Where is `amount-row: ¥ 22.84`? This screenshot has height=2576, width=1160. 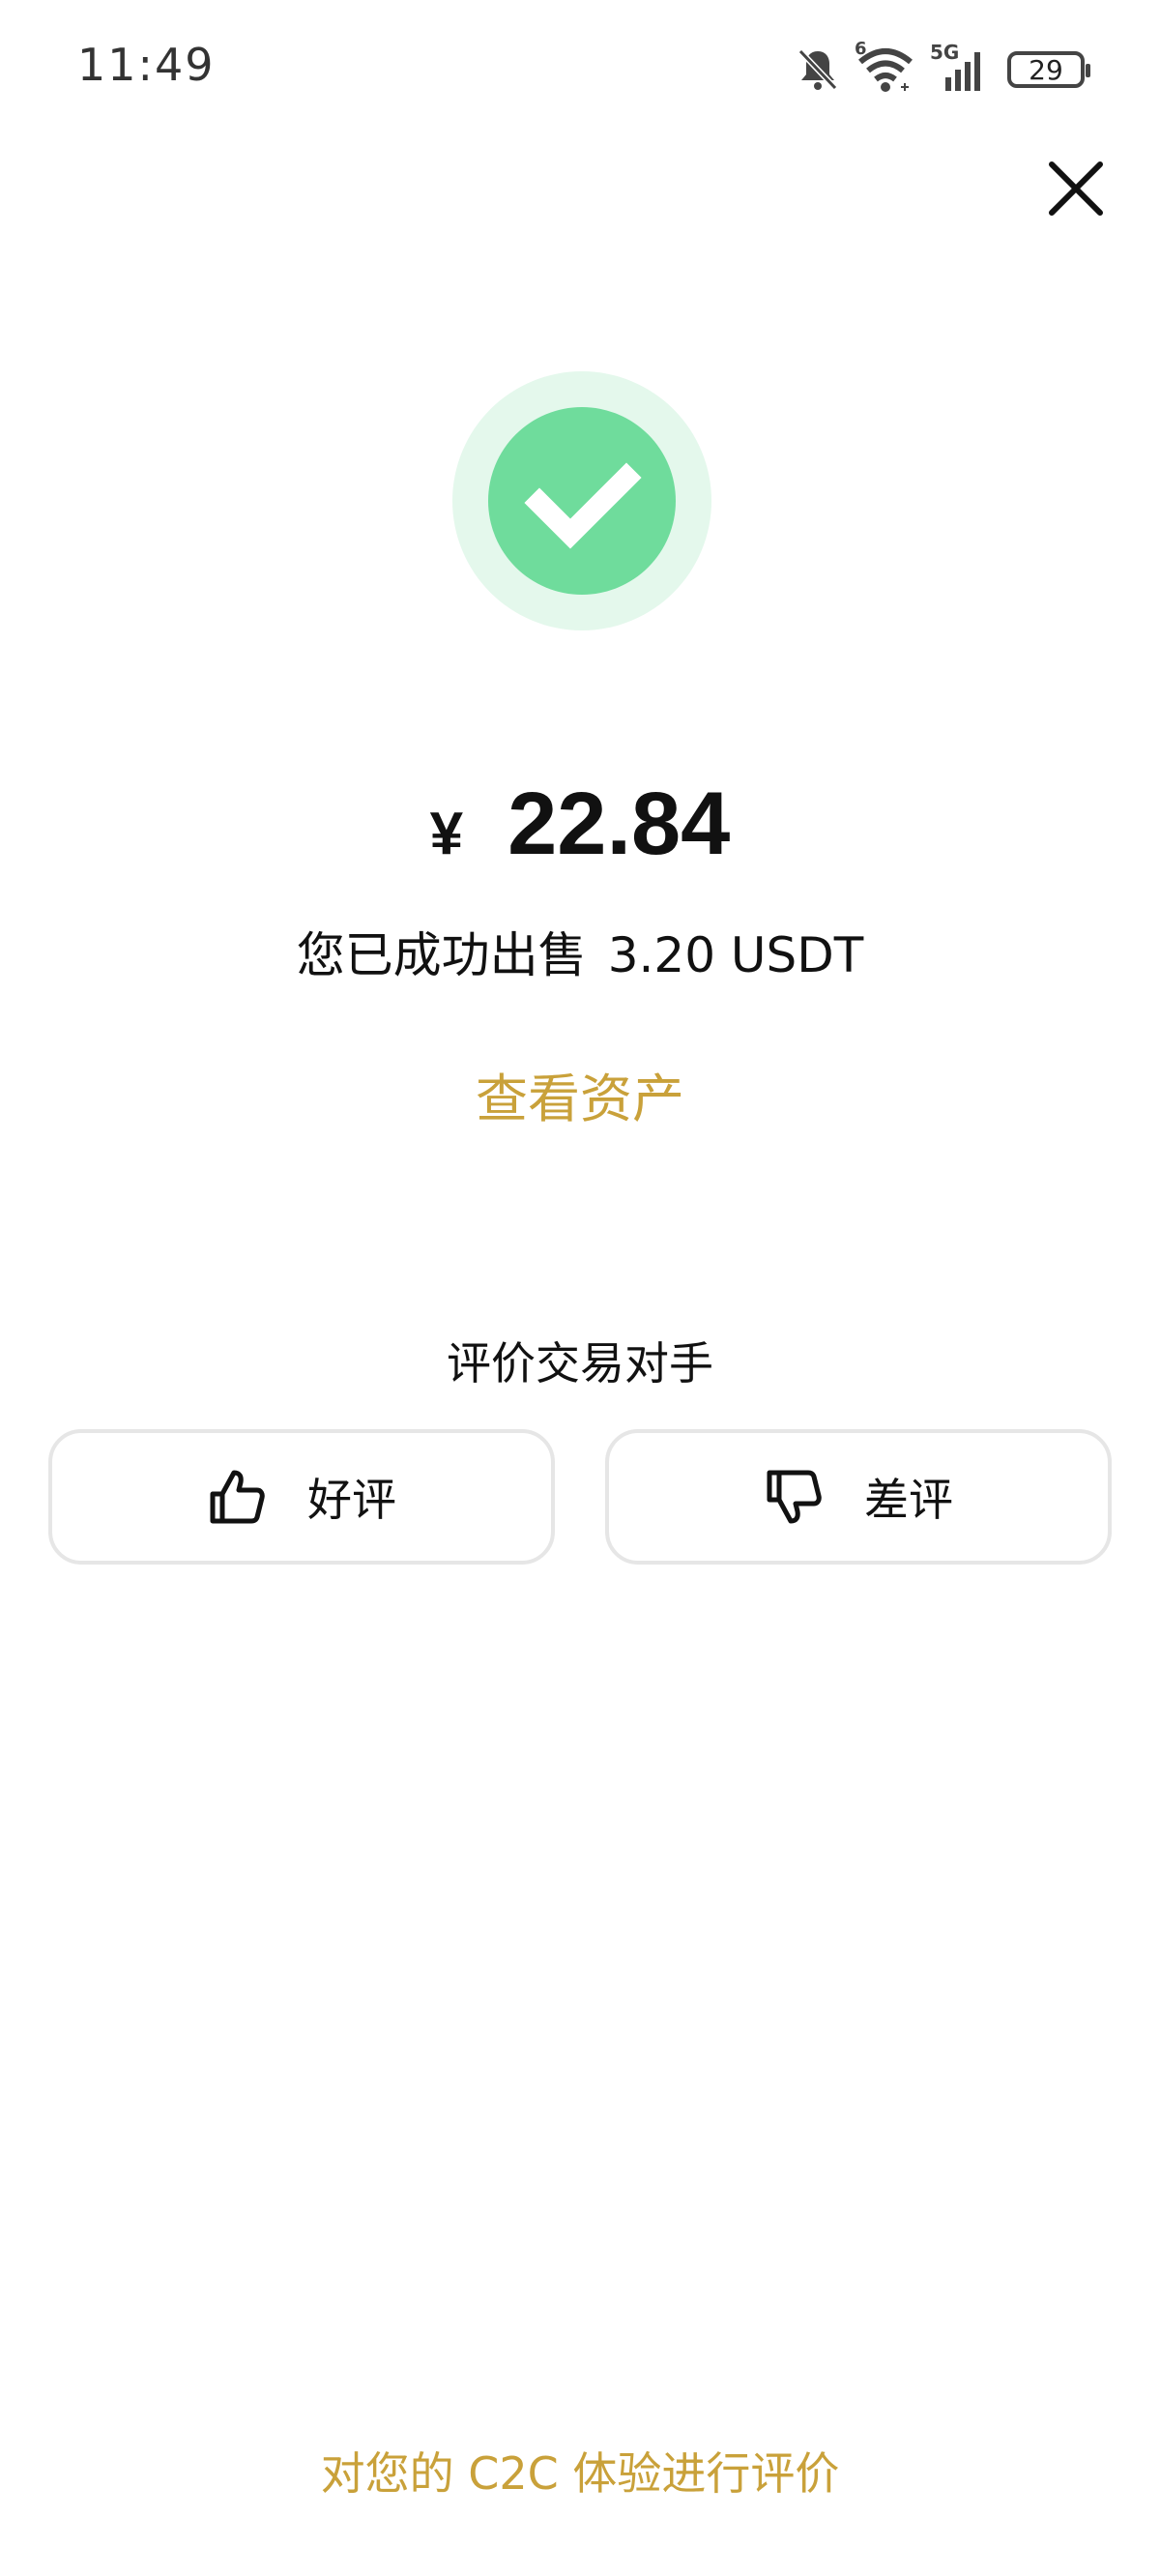
amount-row: ¥ 22.84 is located at coordinates (580, 824).